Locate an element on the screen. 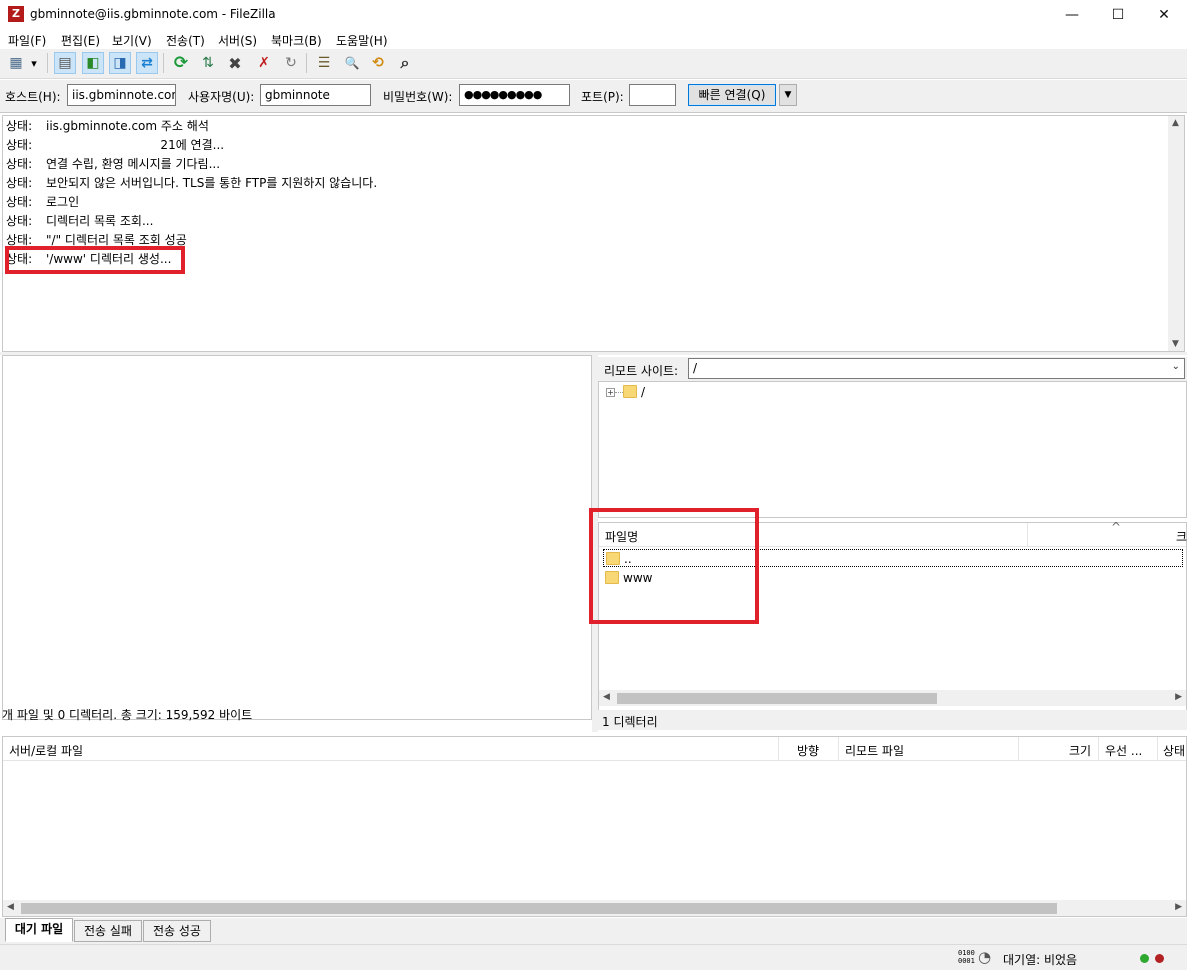  column-direction: 방향 is located at coordinates (808, 750).